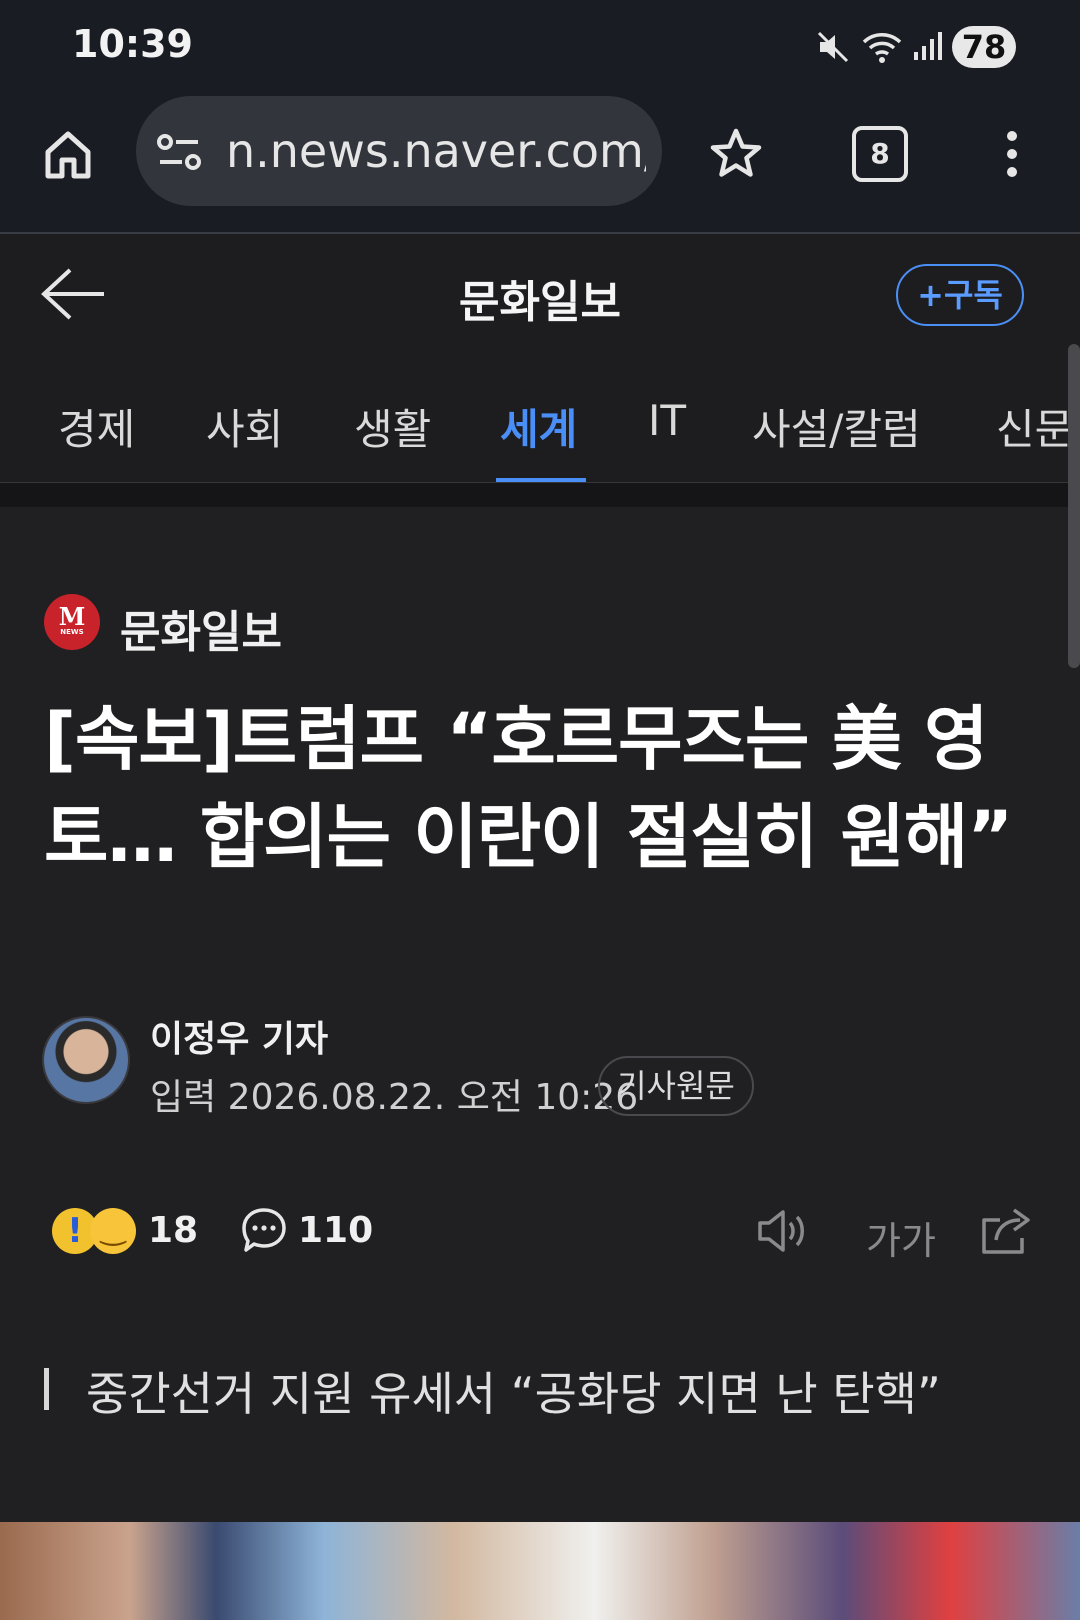 This screenshot has height=1620, width=1080. What do you see at coordinates (173, 1230) in the screenshot?
I see `reaction-count: 18` at bounding box center [173, 1230].